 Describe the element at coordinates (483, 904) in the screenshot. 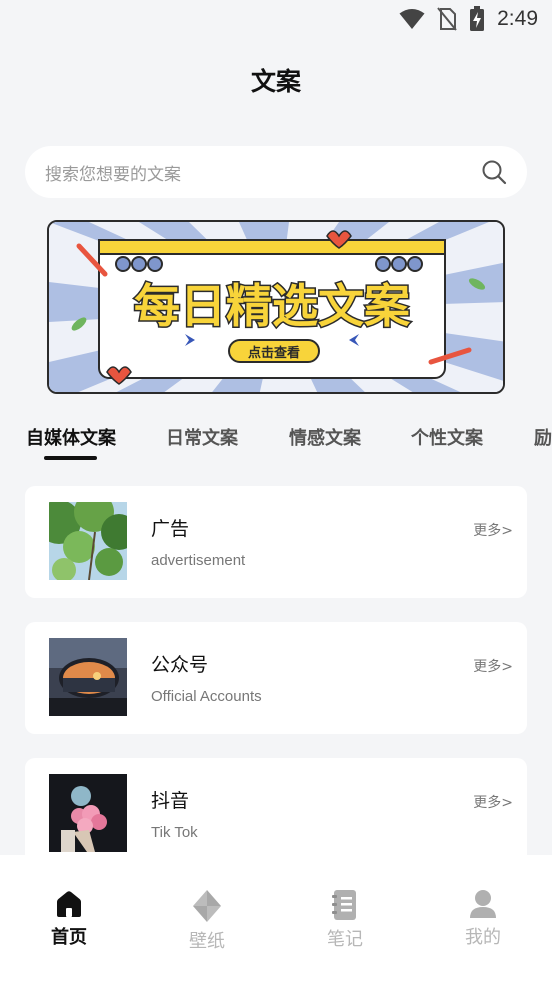

I see `profile-icon` at that location.